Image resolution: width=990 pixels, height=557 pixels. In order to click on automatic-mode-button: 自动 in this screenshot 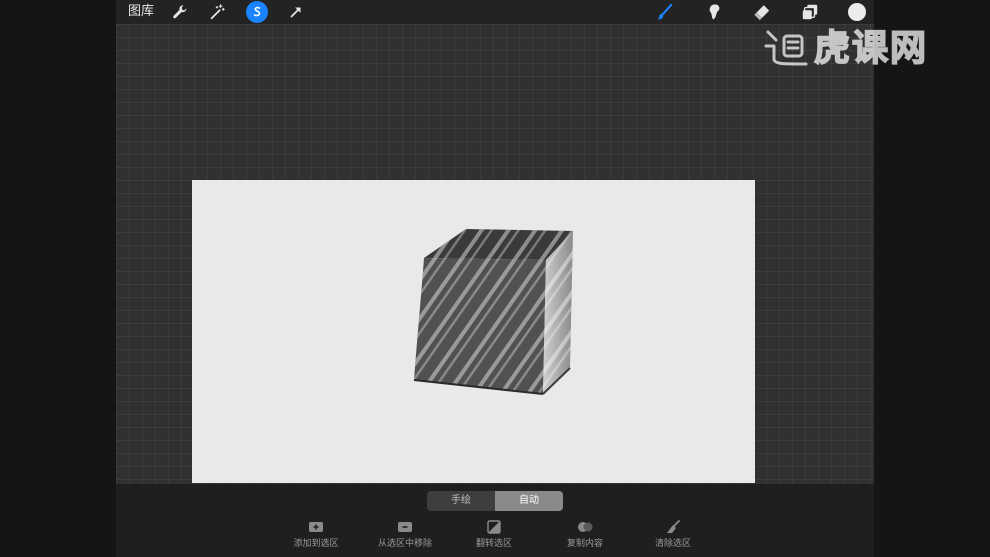, I will do `click(529, 501)`.